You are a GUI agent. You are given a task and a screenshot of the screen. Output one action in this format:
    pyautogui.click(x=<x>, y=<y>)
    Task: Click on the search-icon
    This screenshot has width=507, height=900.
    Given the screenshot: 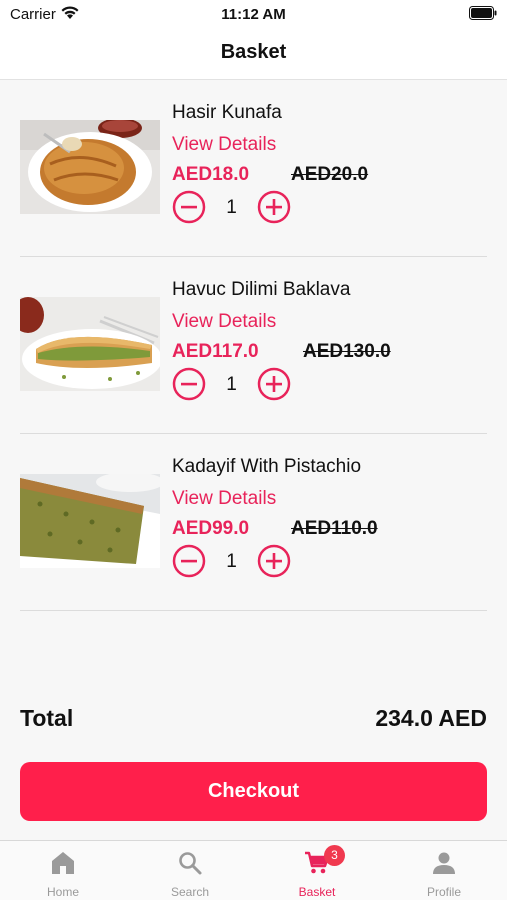 What is the action you would take?
    pyautogui.click(x=190, y=863)
    